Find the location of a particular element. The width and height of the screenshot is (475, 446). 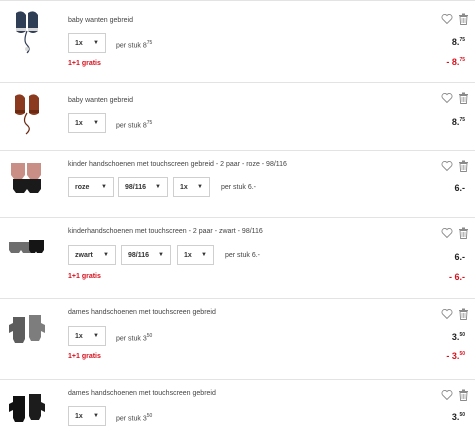

color-value: roze is located at coordinates (82, 187).